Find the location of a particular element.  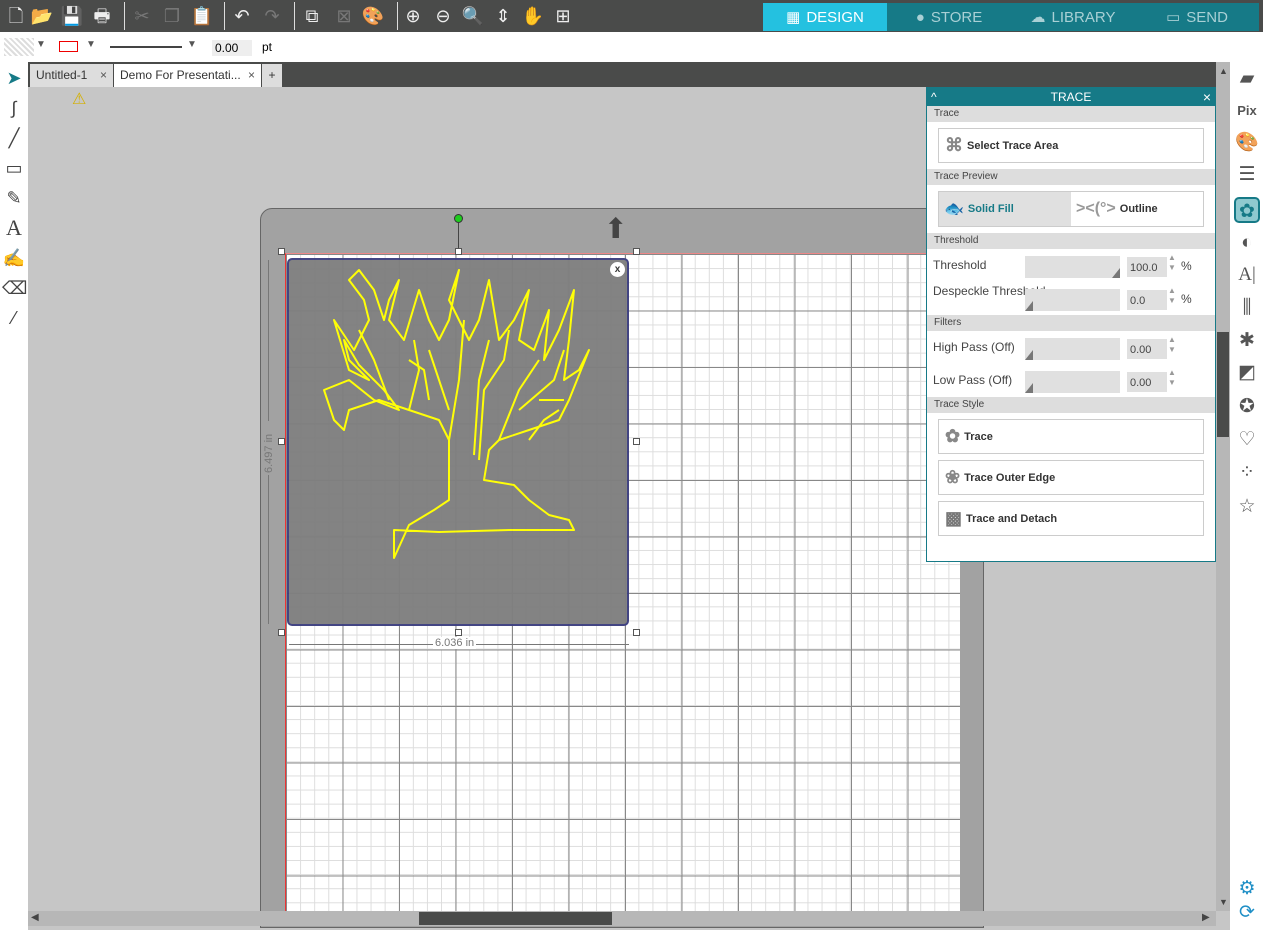

line-tool-icon: ╱ is located at coordinates (14, 138).